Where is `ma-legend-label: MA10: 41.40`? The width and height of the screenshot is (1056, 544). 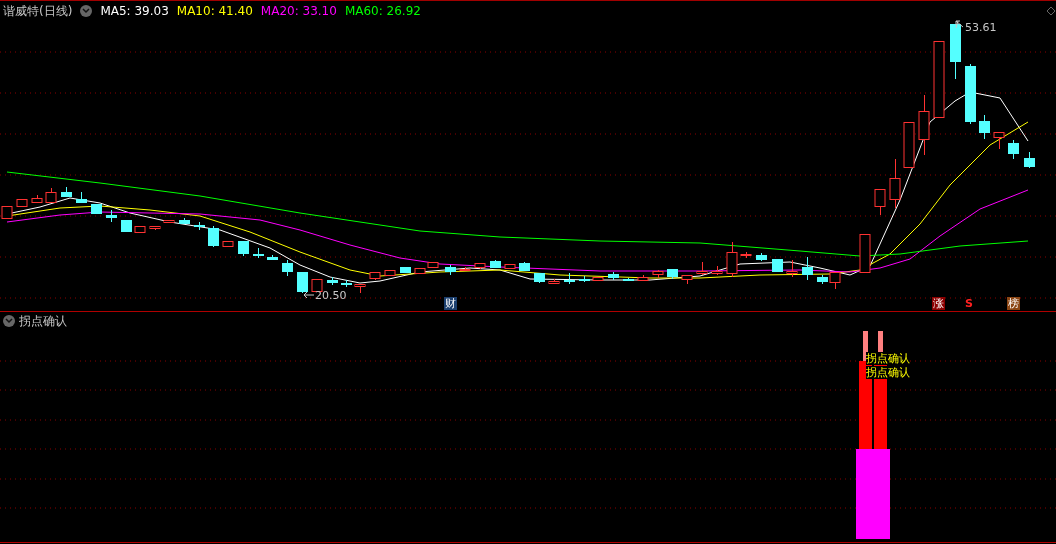
ma-legend-label: MA10: 41.40 is located at coordinates (214, 11).